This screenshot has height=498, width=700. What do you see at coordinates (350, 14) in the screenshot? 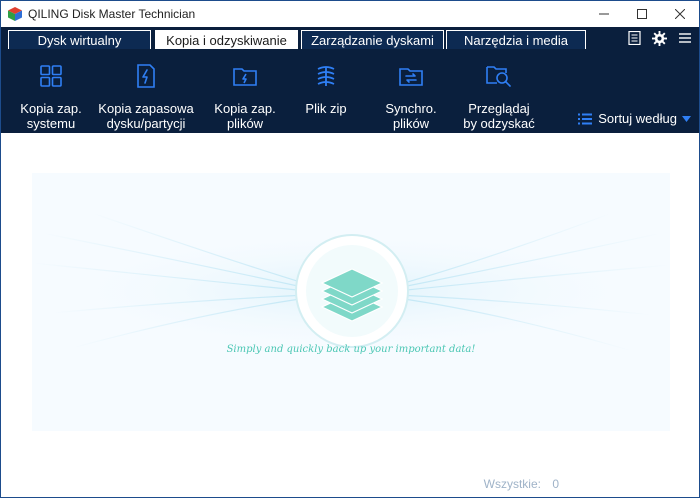
I see `title-bar: QILING Disk Master Technician` at bounding box center [350, 14].